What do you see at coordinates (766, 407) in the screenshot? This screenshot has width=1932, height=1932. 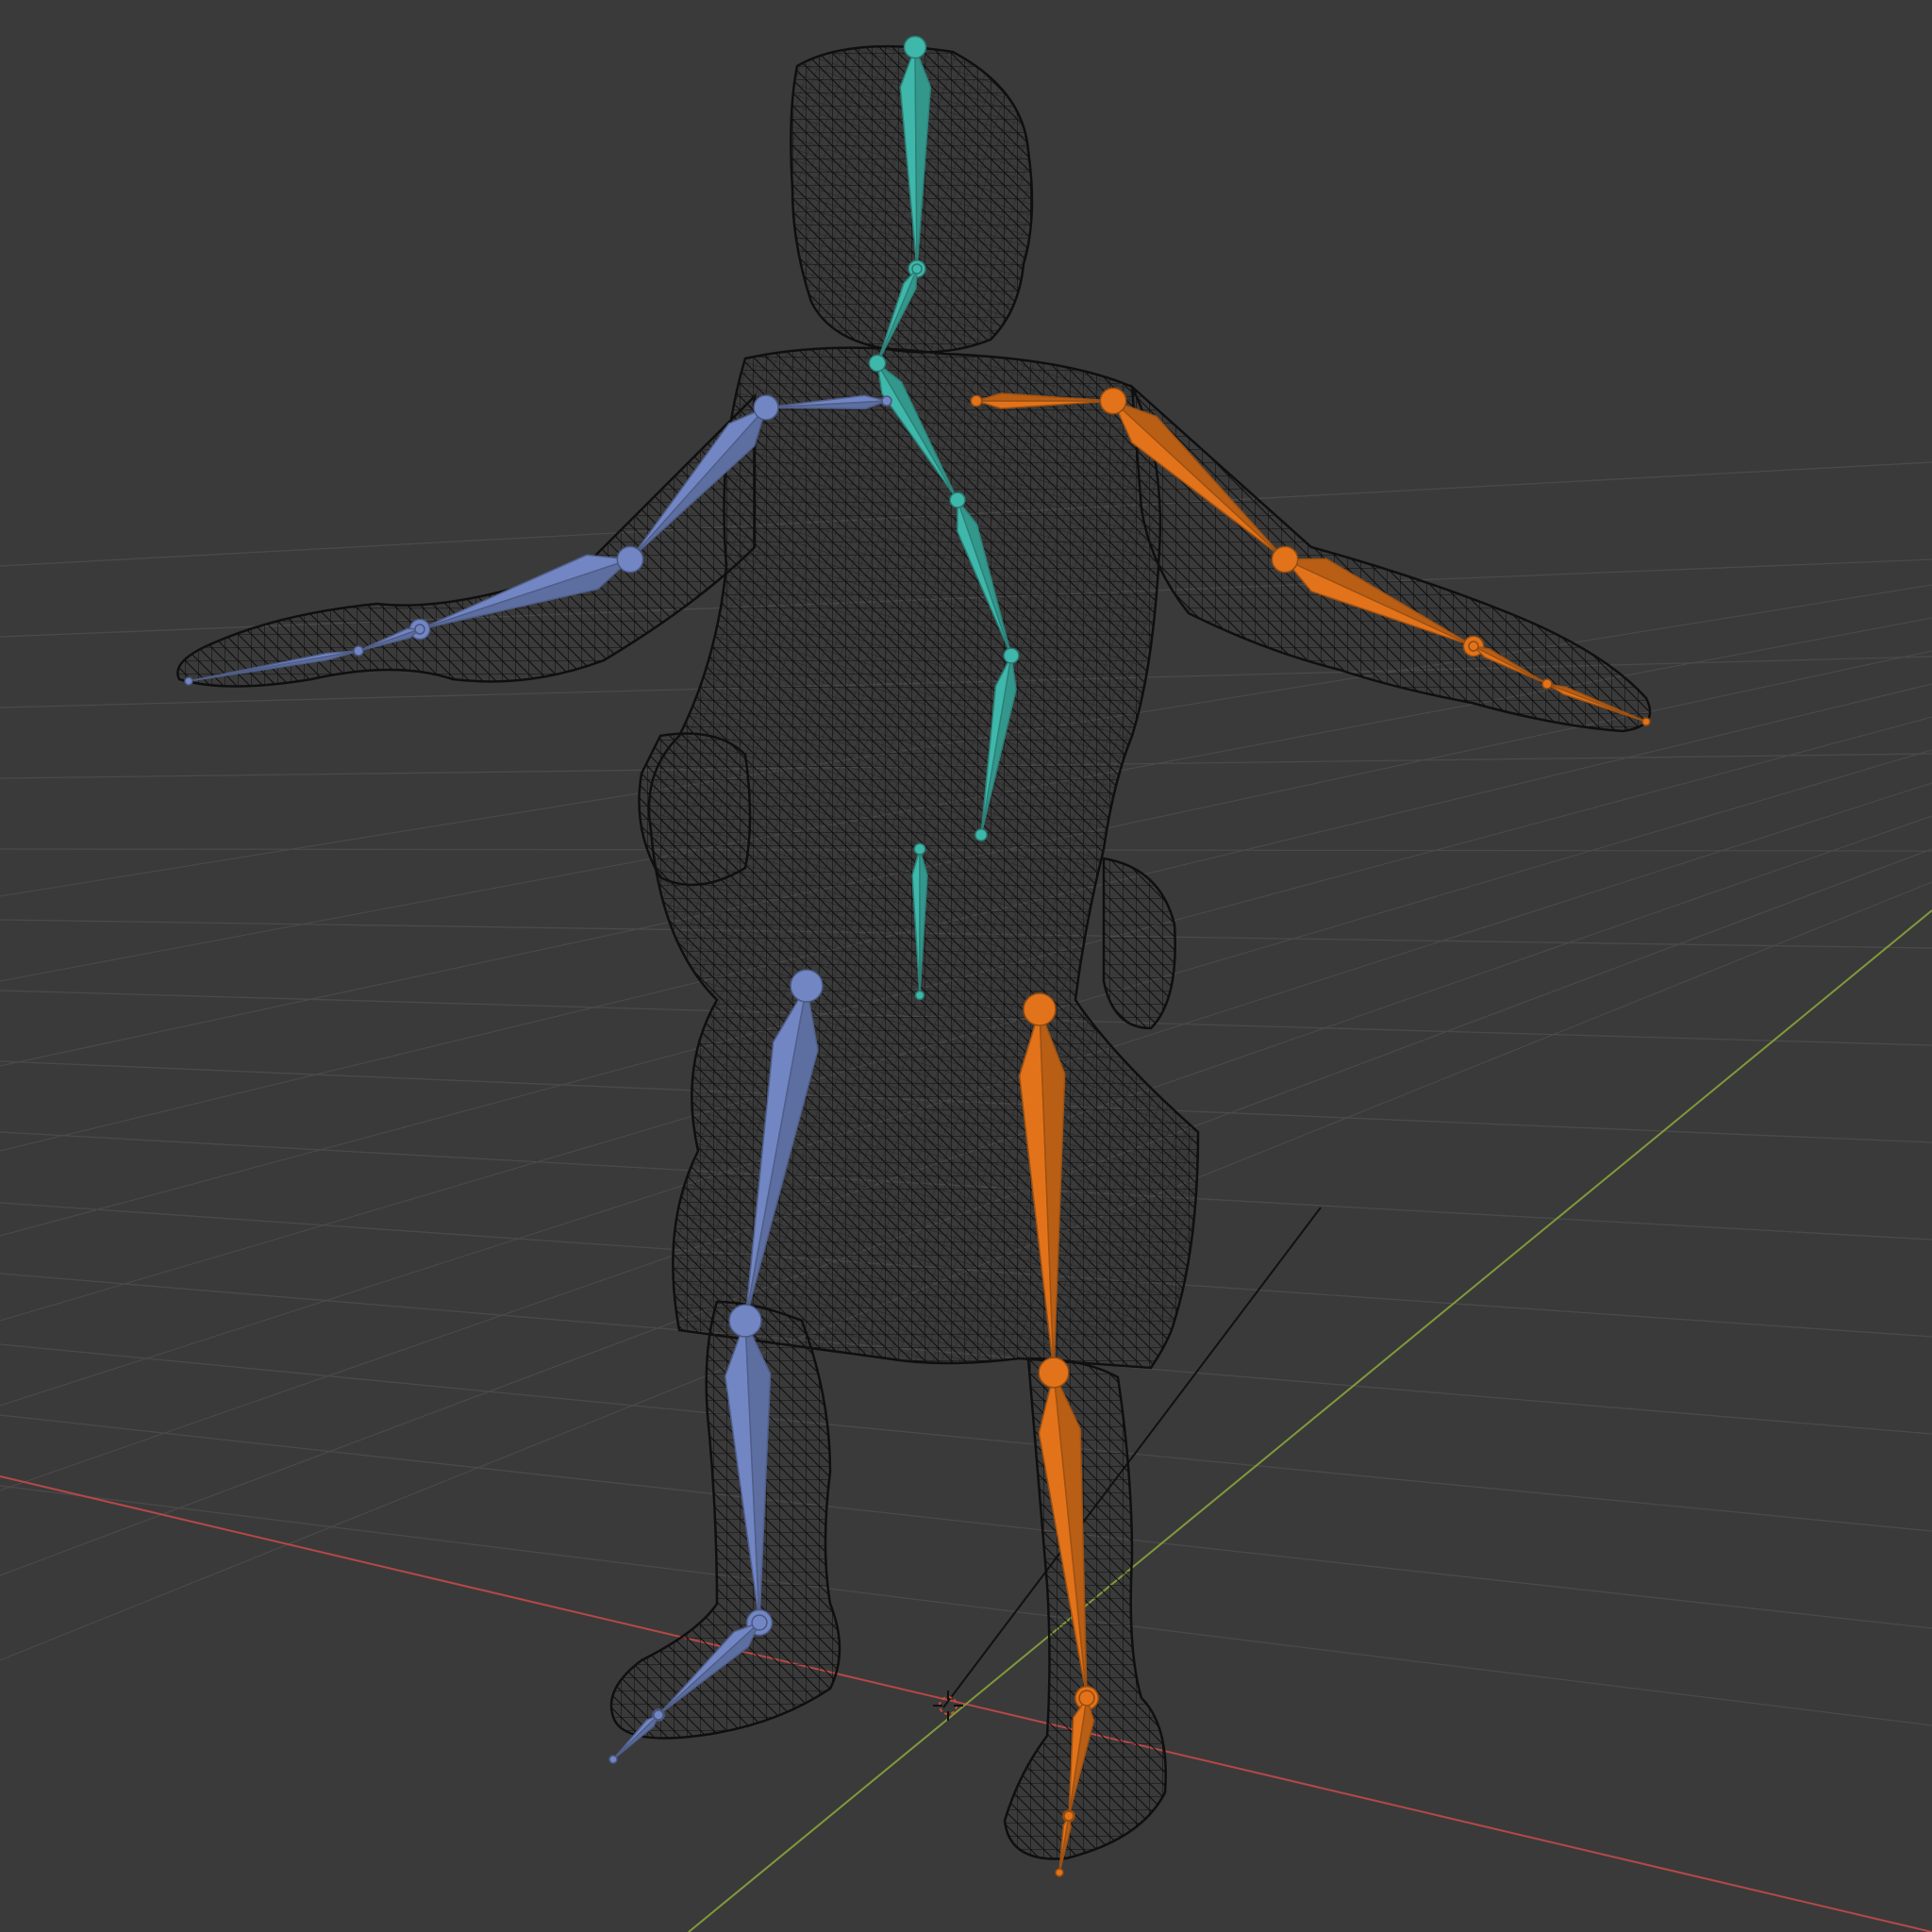 I see `bone-upper-arm-r-head-joint` at bounding box center [766, 407].